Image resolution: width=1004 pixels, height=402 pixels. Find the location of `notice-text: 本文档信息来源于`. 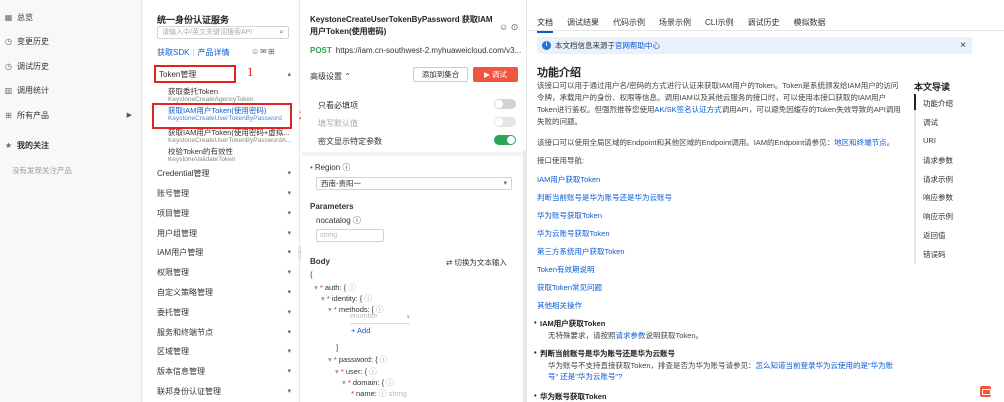

notice-text: 本文档信息来源于 is located at coordinates (585, 45).